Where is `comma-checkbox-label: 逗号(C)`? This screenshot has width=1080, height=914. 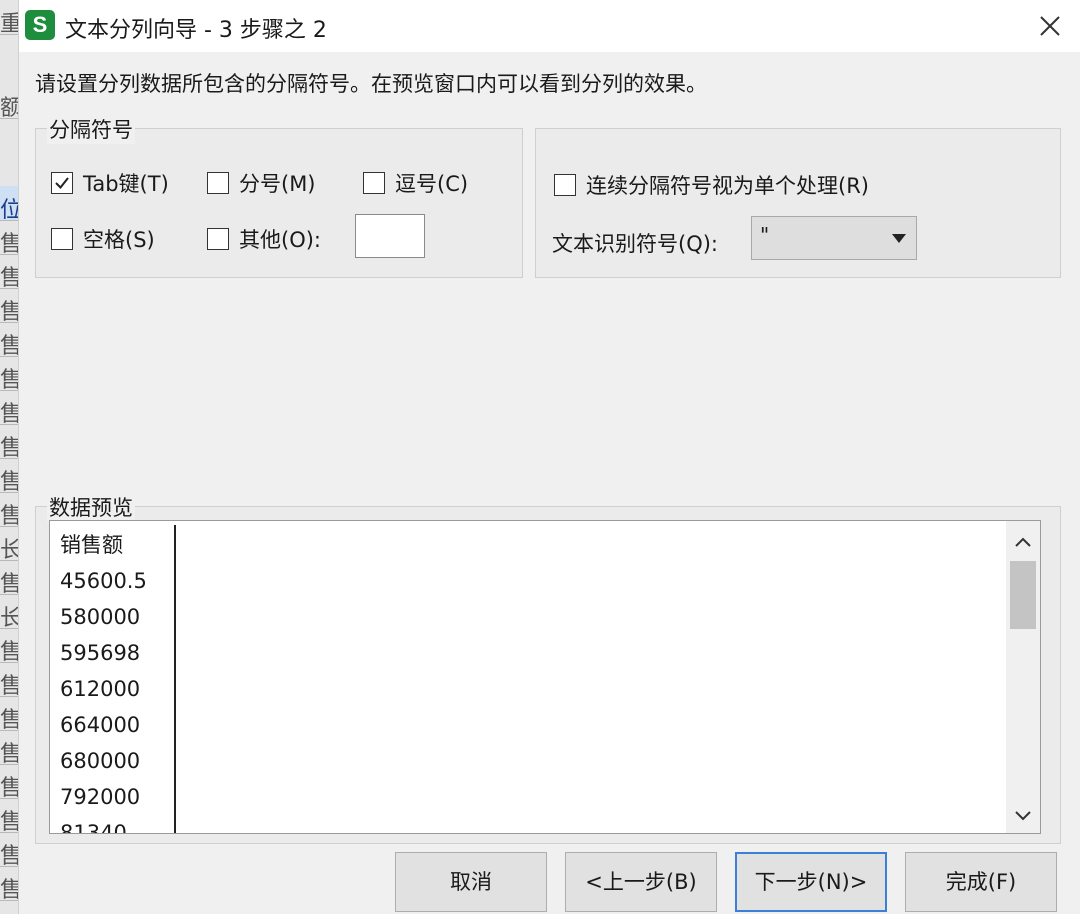 comma-checkbox-label: 逗号(C) is located at coordinates (432, 184).